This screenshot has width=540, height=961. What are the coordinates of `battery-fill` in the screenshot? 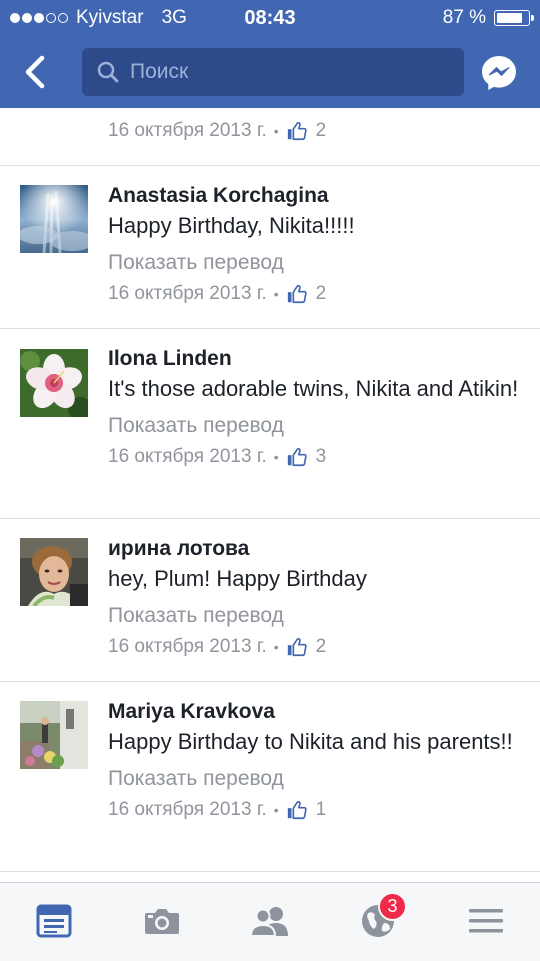 It's located at (509, 18).